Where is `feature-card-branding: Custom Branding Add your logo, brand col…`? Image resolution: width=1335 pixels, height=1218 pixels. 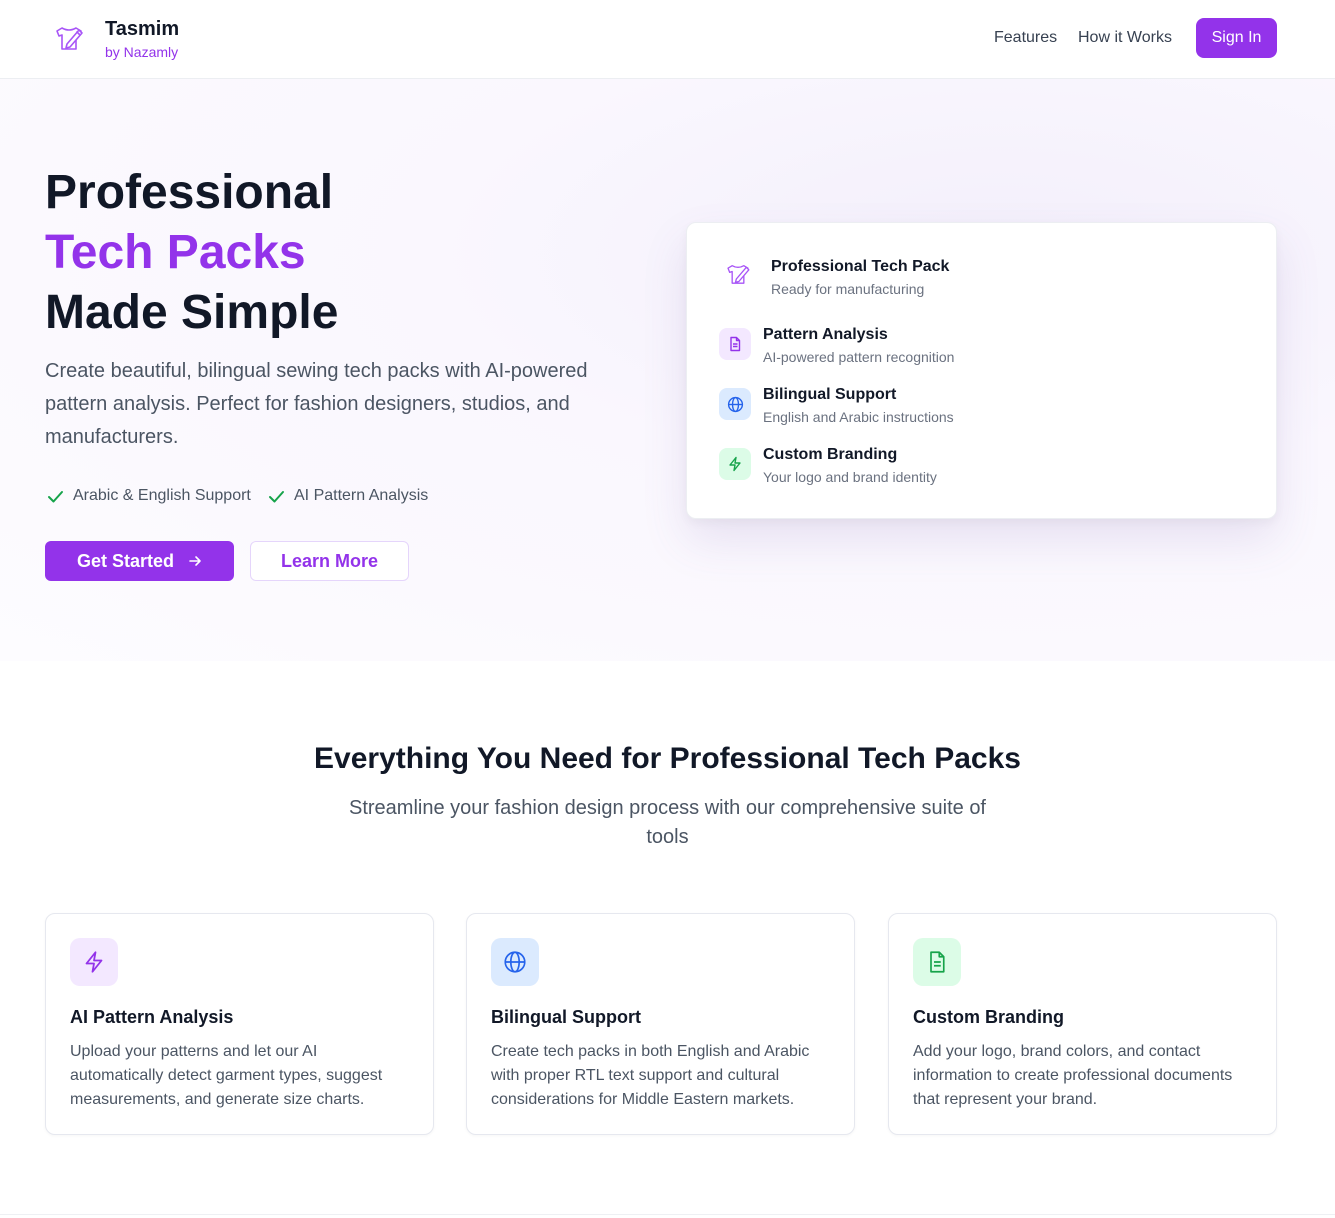 feature-card-branding: Custom Branding Add your logo, brand col… is located at coordinates (1082, 1024).